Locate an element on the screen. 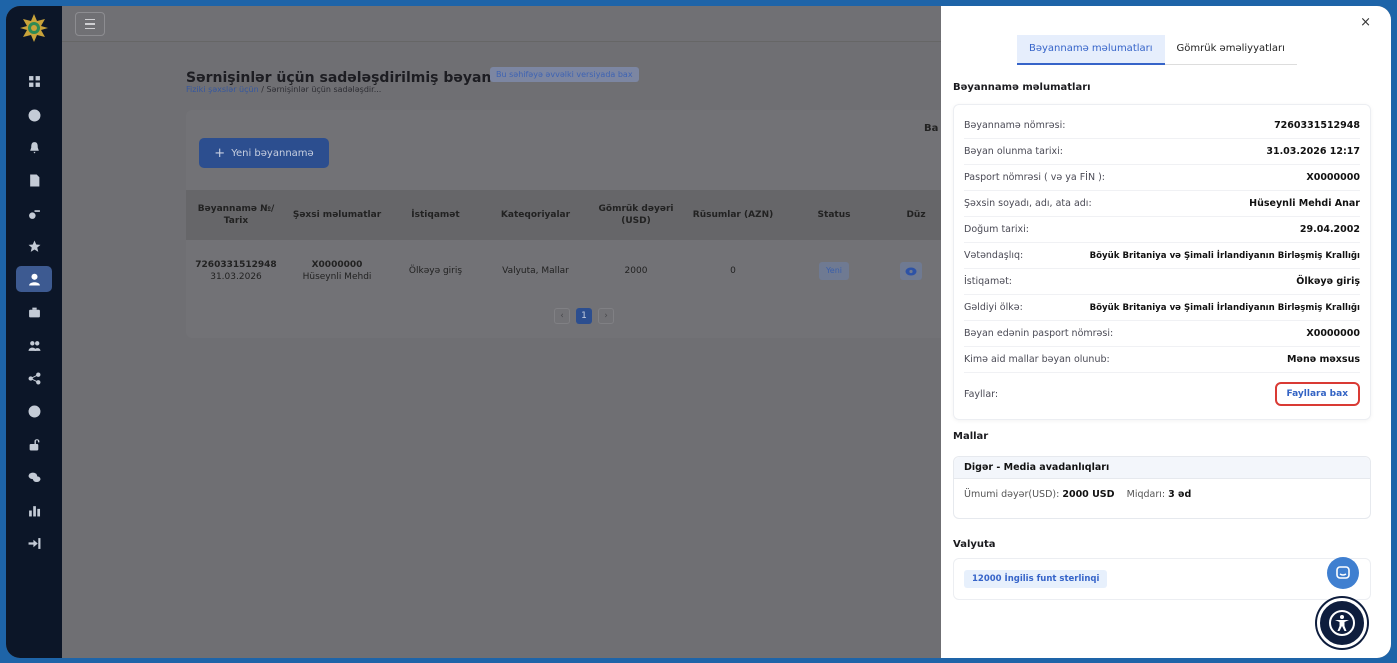 This screenshot has width=1397, height=663. declaration-date: 31.03.2026 is located at coordinates (236, 277).